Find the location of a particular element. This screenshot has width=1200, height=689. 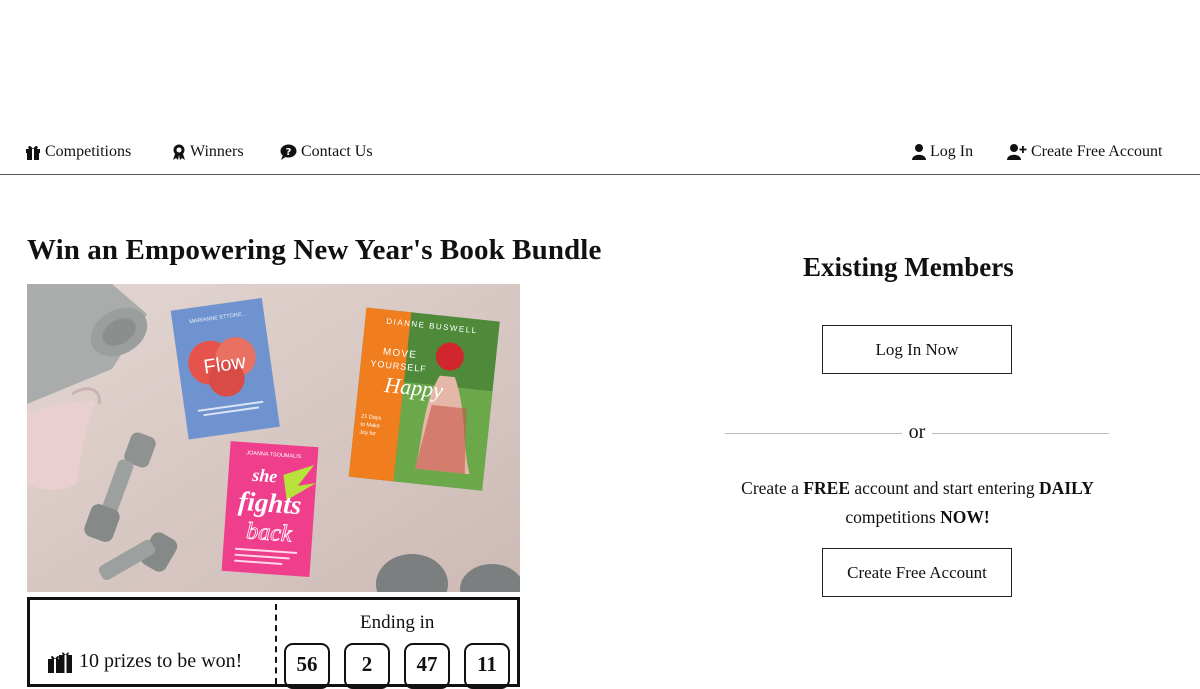

nav-contact-label: Contact Us is located at coordinates (337, 151).